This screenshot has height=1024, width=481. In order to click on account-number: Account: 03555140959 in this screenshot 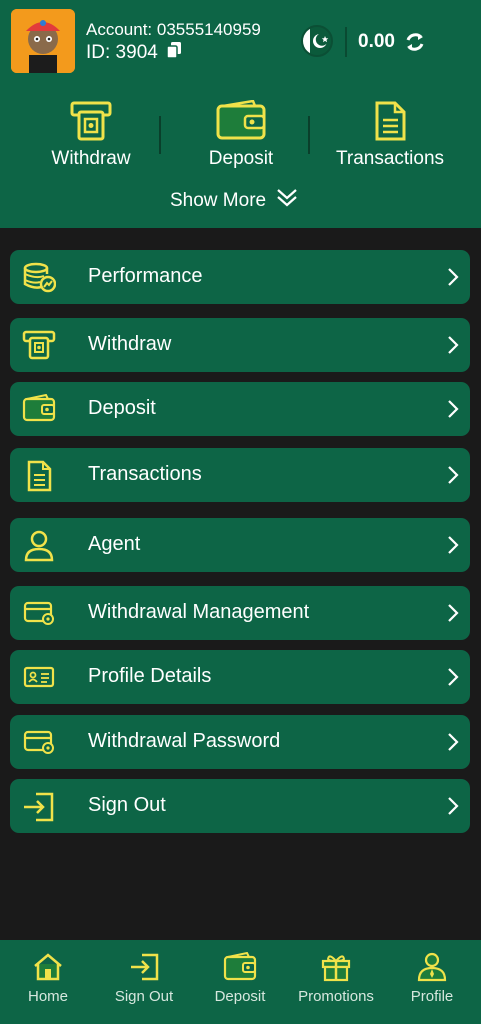, I will do `click(173, 29)`.